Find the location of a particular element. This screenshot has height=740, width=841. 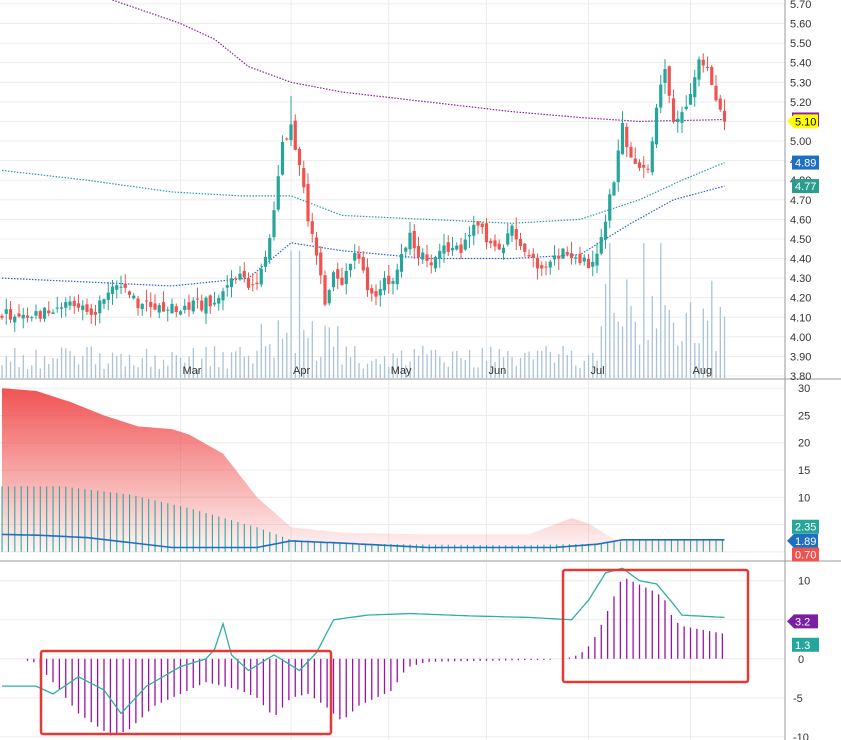

badge-label: 2.35 is located at coordinates (805, 528).